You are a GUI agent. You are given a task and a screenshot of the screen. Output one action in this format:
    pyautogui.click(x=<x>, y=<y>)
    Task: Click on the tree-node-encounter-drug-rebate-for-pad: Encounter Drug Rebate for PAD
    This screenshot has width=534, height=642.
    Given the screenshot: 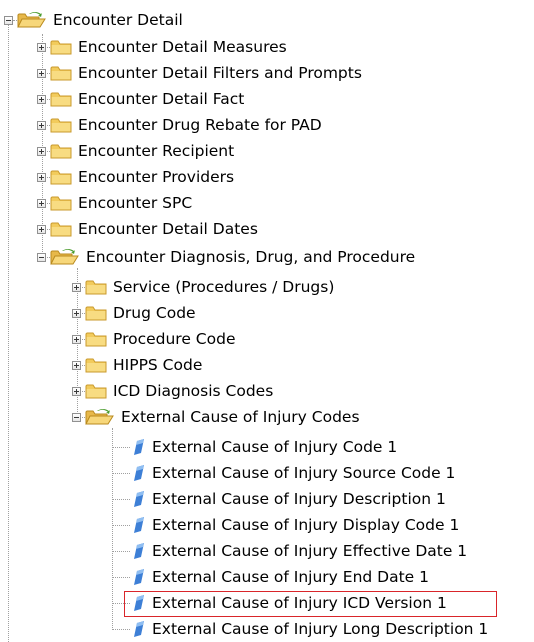 What is the action you would take?
    pyautogui.click(x=180, y=125)
    